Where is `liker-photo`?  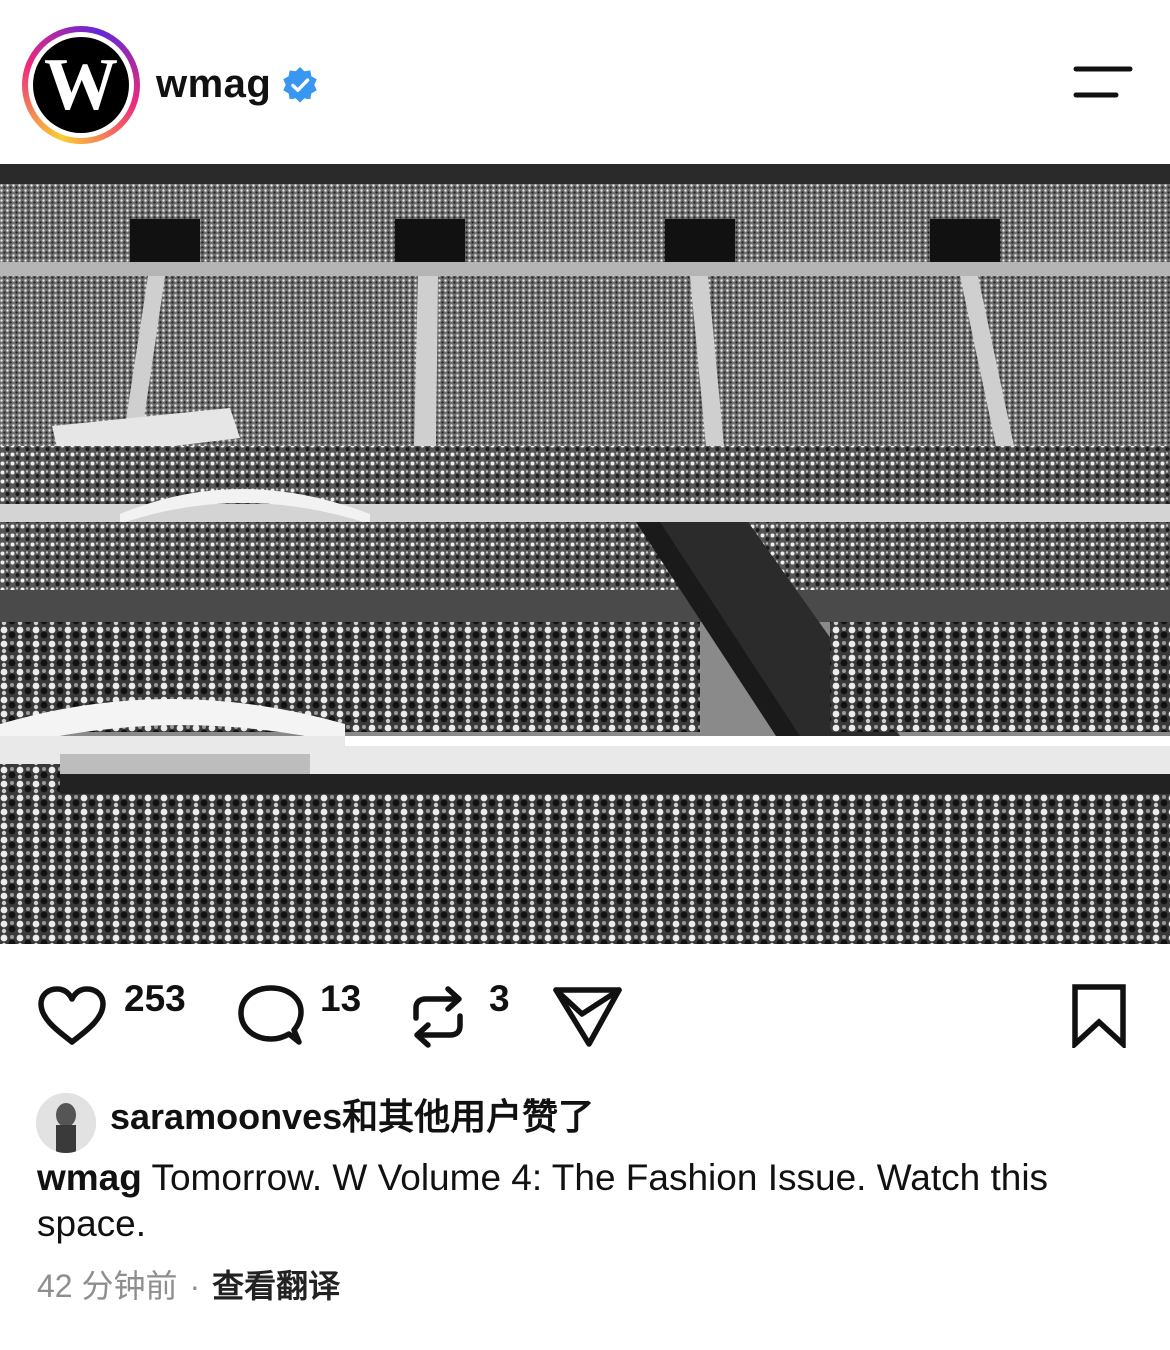 liker-photo is located at coordinates (66, 1123).